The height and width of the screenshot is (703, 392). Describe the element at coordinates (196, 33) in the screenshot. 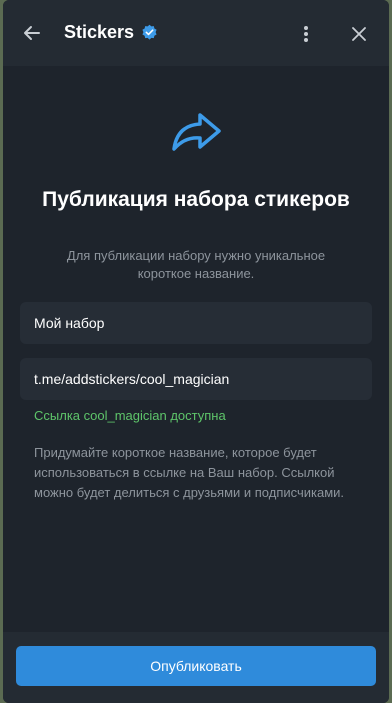

I see `dialog-header: Stickers` at that location.